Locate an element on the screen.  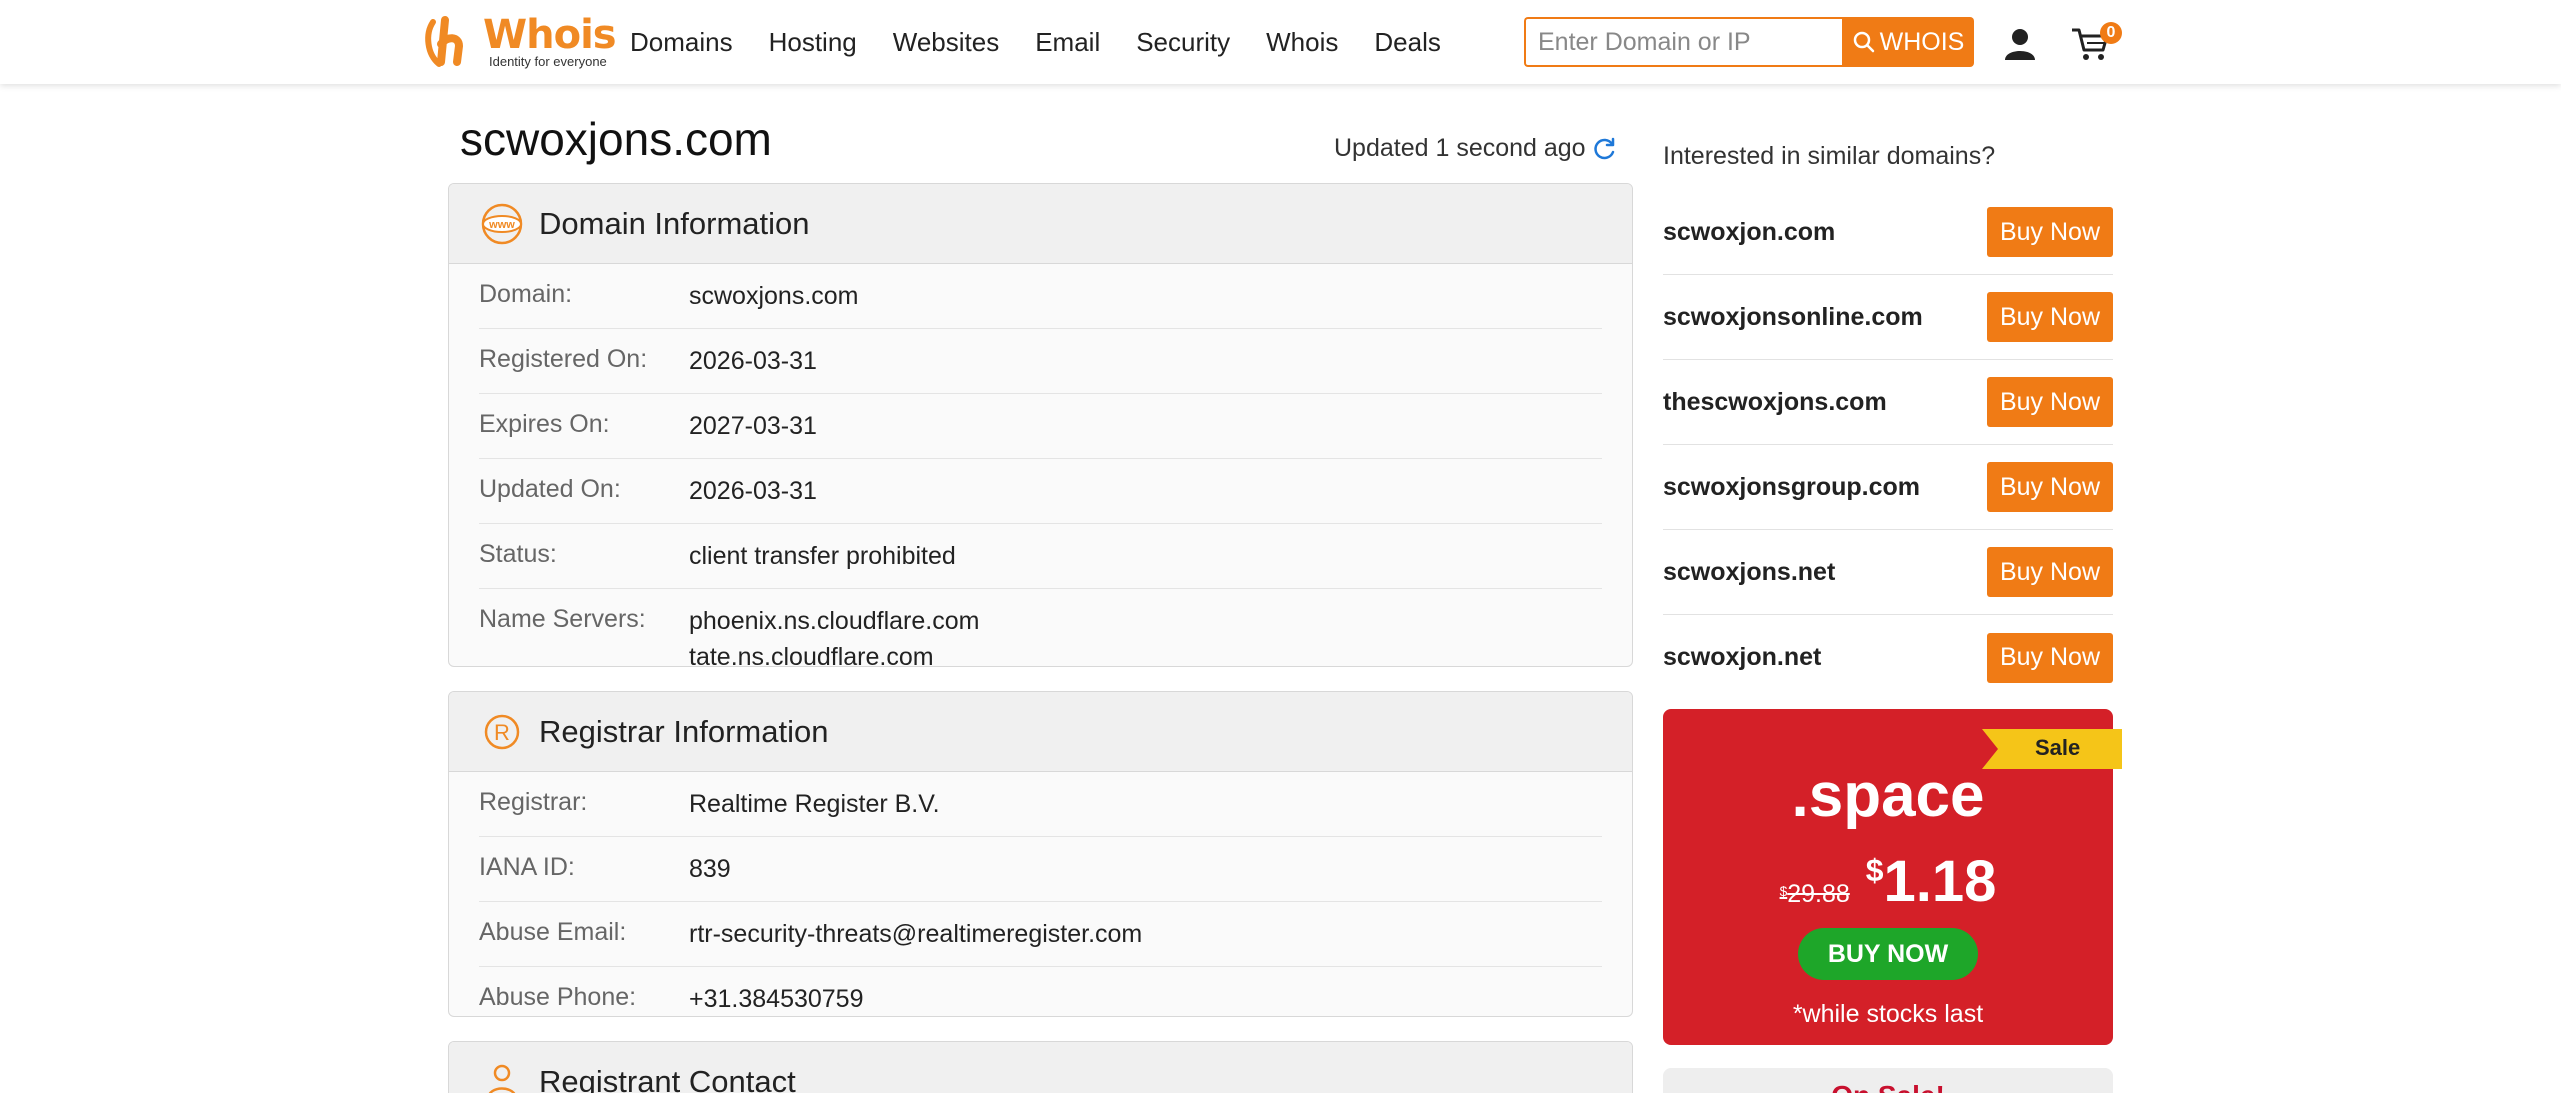
similar-domain-name: thescwoxjons.com is located at coordinates (1775, 401).